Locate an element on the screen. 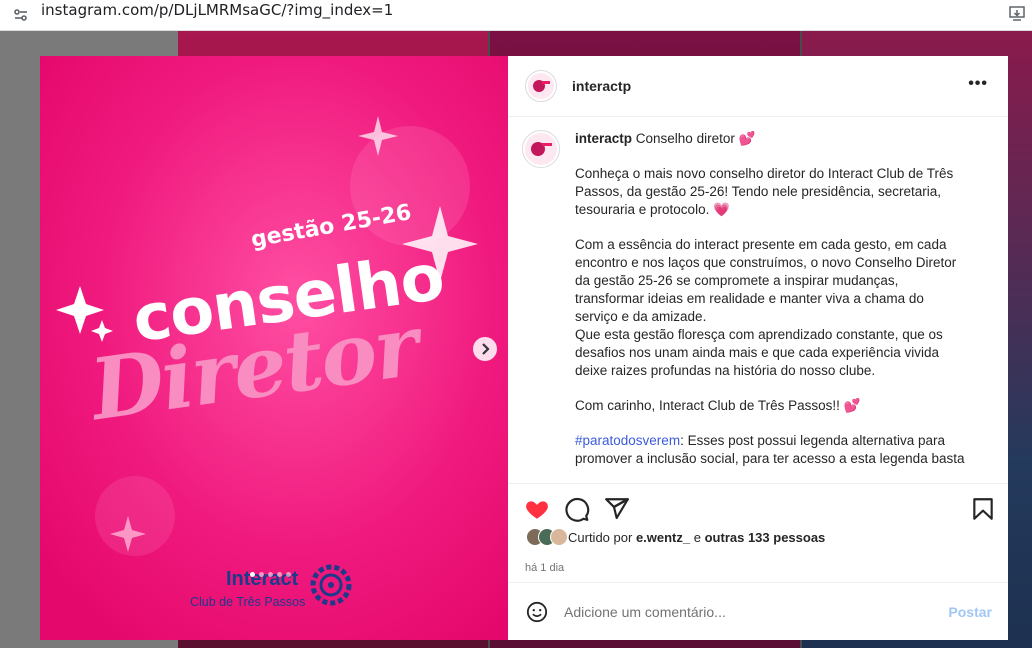 The width and height of the screenshot is (1032, 648). chevron-right-icon is located at coordinates (486, 349).